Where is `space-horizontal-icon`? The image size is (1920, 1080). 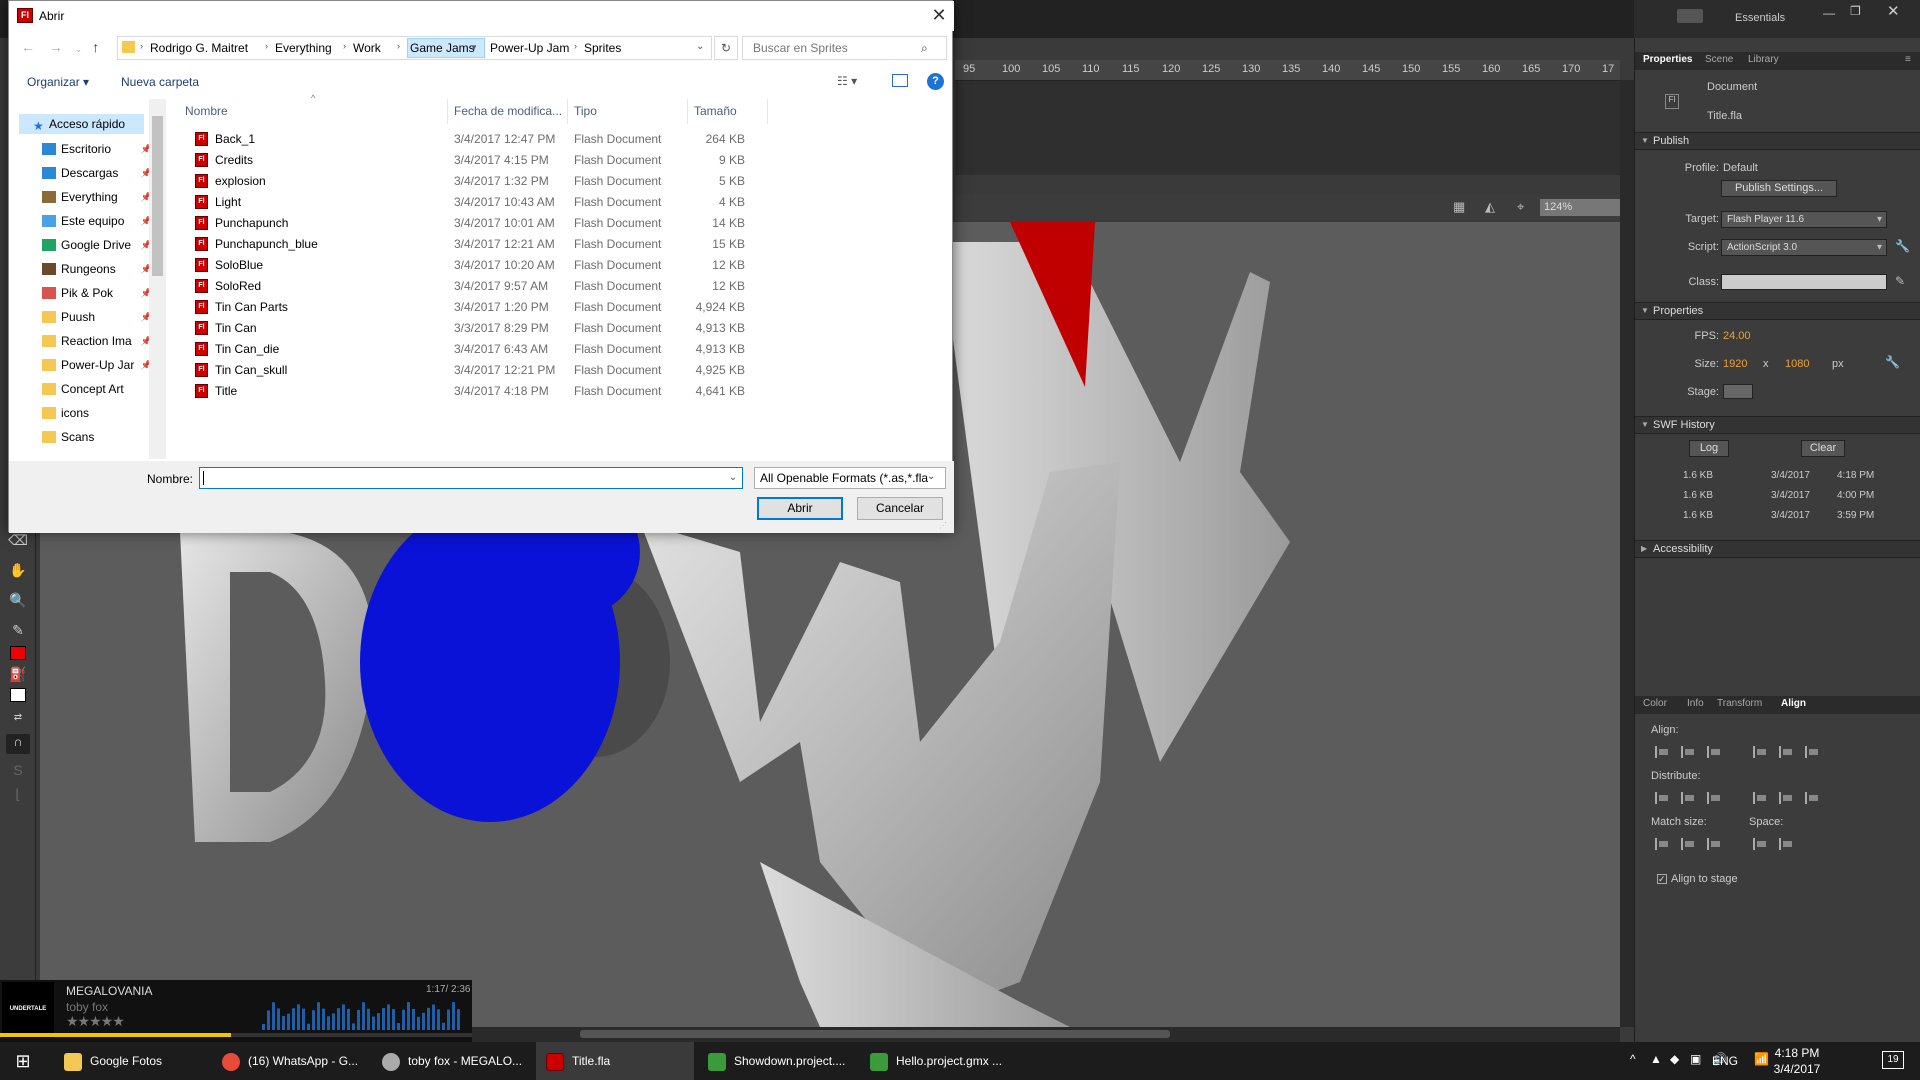
space-horizontal-icon is located at coordinates (1786, 844).